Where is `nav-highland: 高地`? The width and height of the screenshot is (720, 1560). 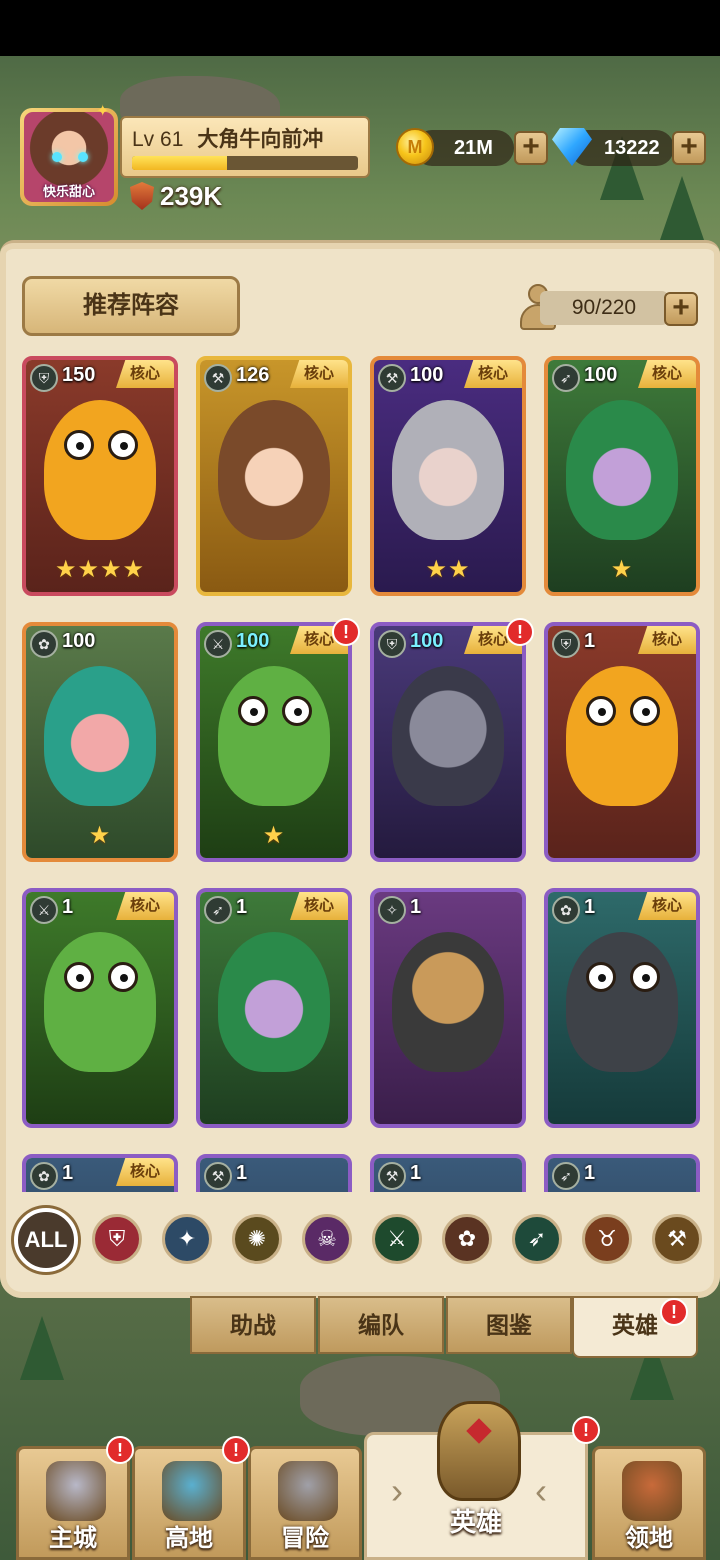
nav-highland: 高地 is located at coordinates (189, 1503).